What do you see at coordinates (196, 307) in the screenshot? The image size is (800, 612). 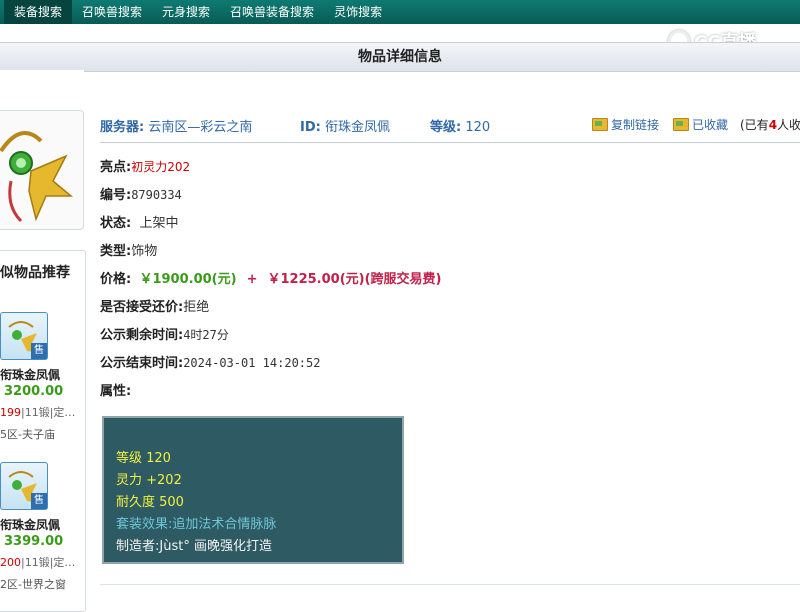 I see `bargain-value: 拒绝` at bounding box center [196, 307].